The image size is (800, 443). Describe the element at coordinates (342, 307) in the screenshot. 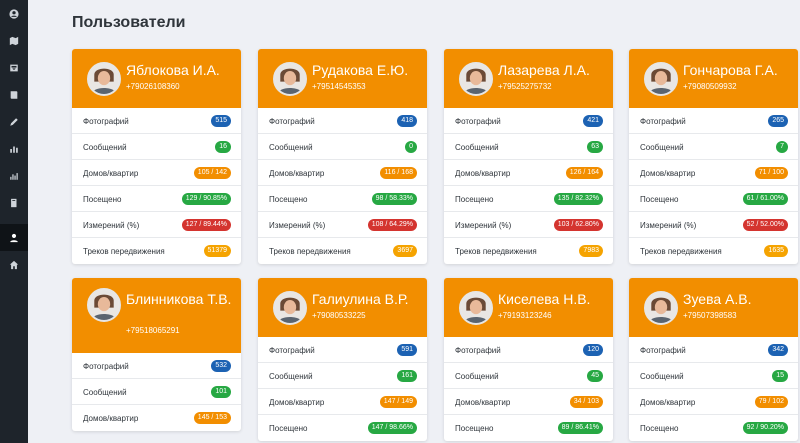

I see `card-header: Галиулина В.Р. +79080533225` at that location.